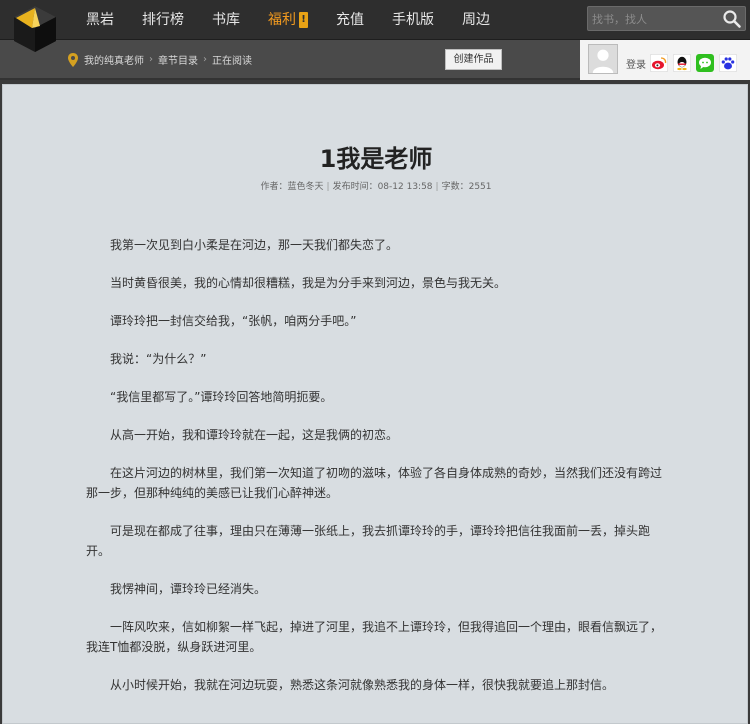 Image resolution: width=750 pixels, height=724 pixels. I want to click on breadcrumb-book: 我的纯真老师, so click(114, 59).